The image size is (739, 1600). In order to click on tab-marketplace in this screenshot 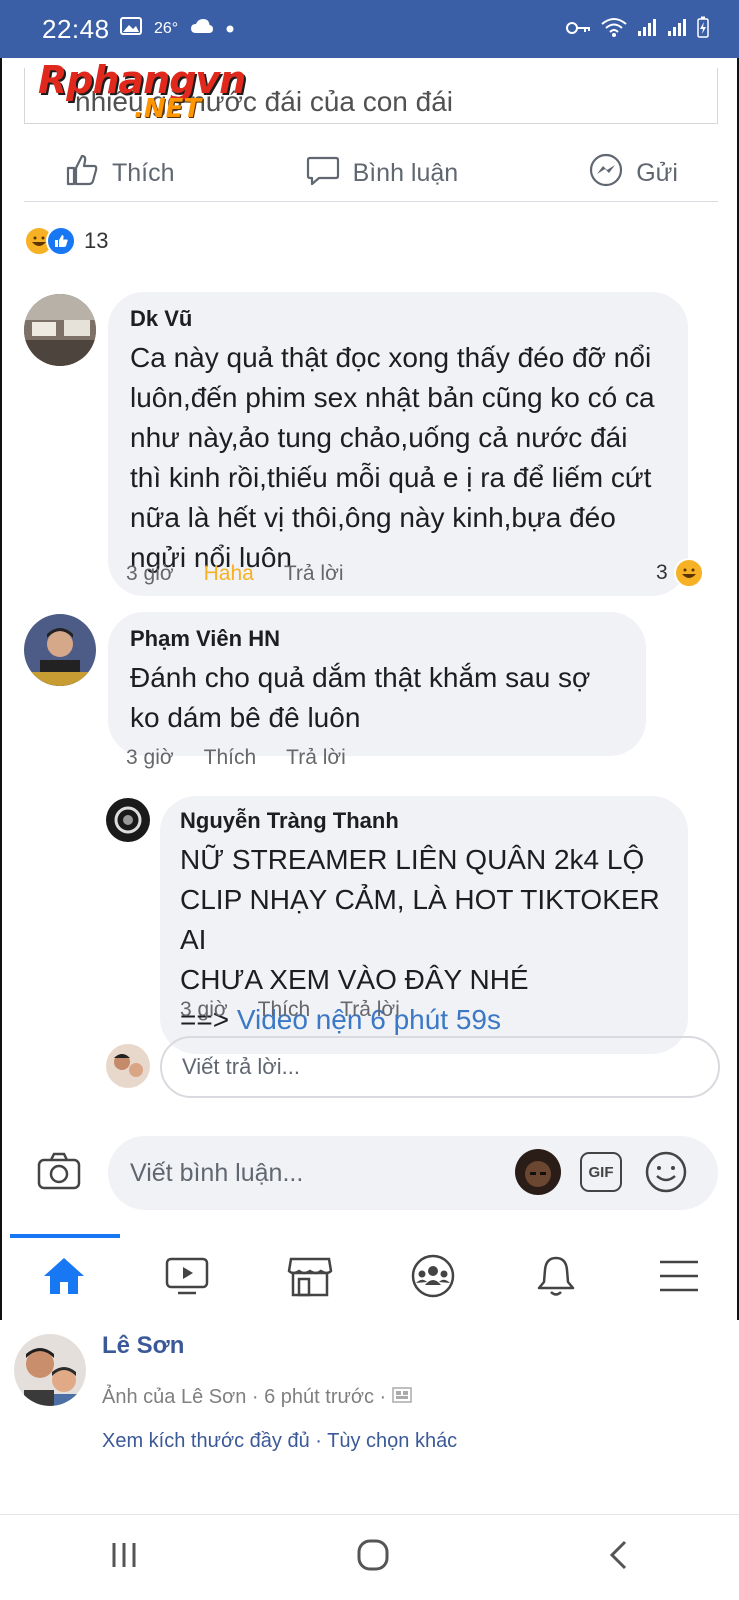, I will do `click(310, 1278)`.